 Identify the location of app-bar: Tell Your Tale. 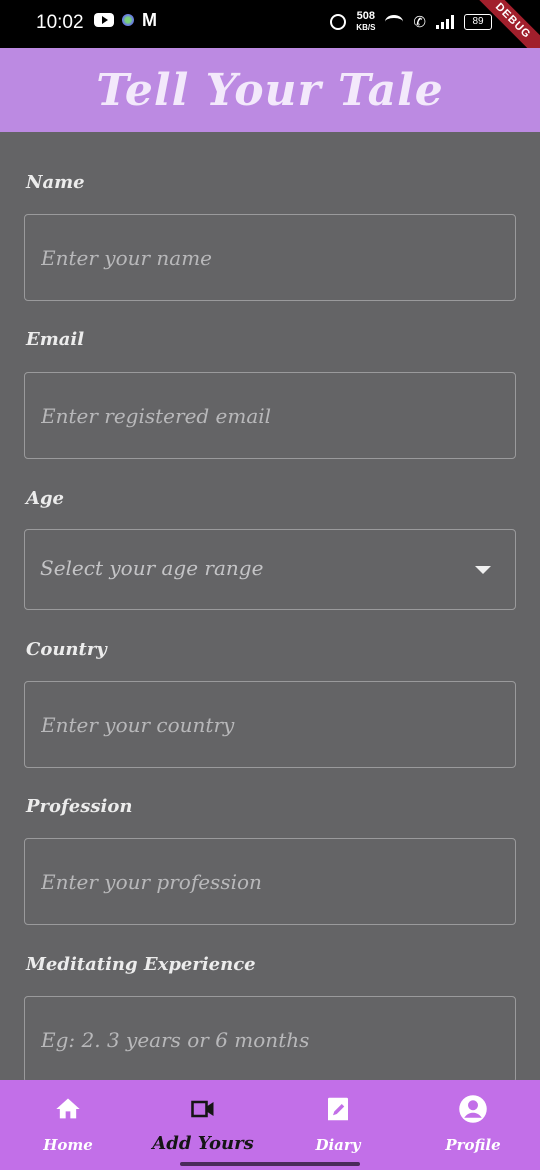
(270, 90).